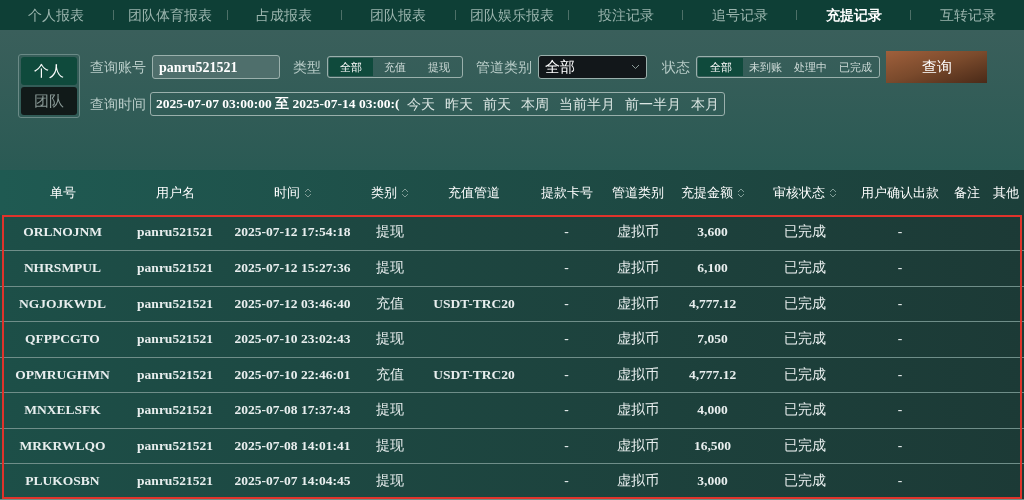 The width and height of the screenshot is (1024, 500). Describe the element at coordinates (175, 192) in the screenshot. I see `column-header: 用户名` at that location.